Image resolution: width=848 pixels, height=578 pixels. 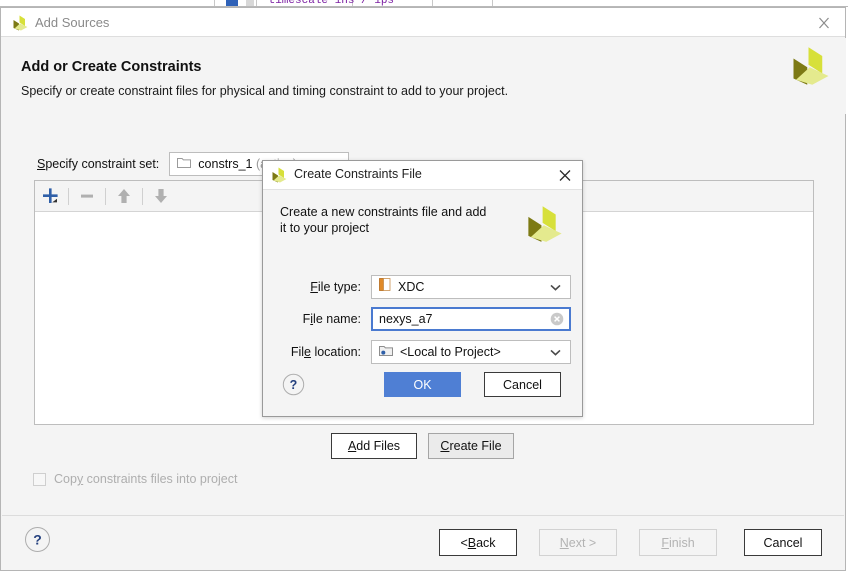 What do you see at coordinates (161, 196) in the screenshot?
I see `arrow-down-icon` at bounding box center [161, 196].